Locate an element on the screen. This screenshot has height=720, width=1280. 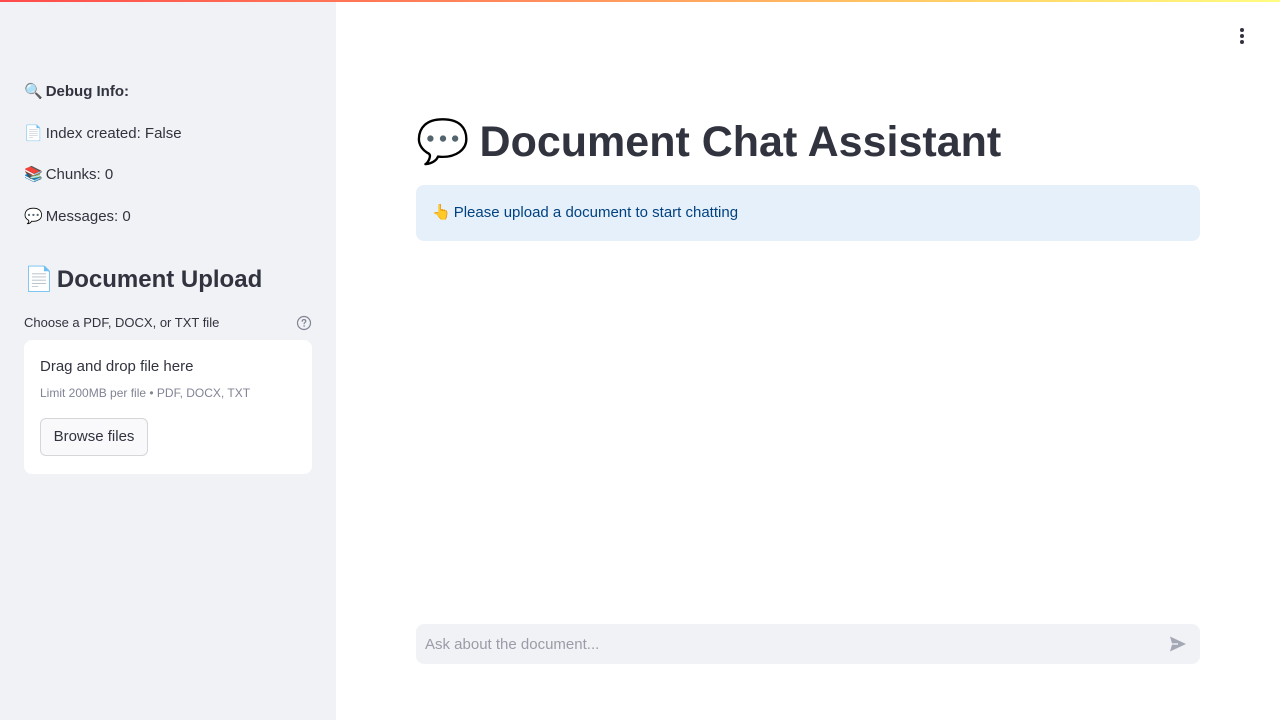
send-arrow-icon is located at coordinates (1178, 644).